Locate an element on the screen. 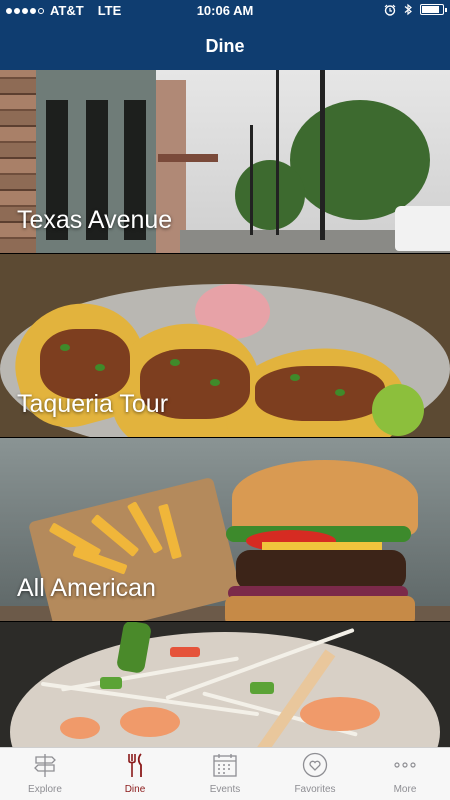  tab-dine: Dine is located at coordinates (135, 774).